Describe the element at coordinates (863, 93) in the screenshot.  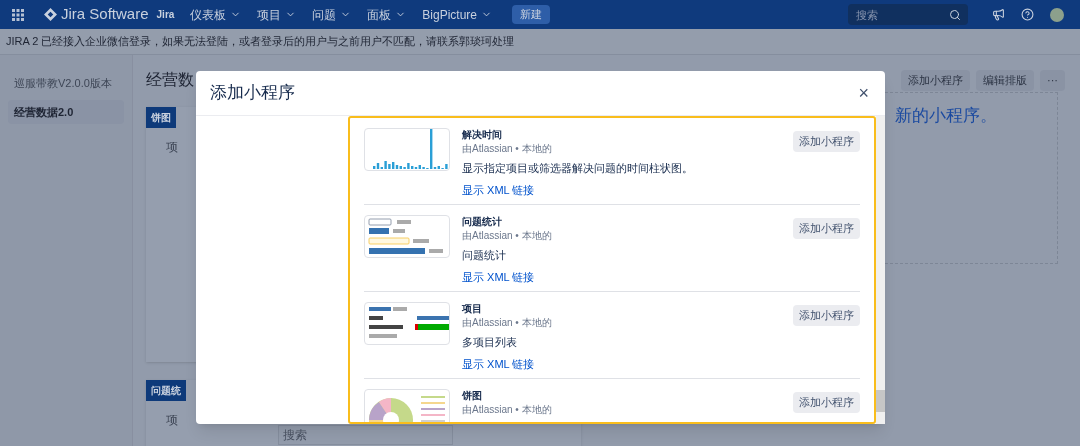
I see `close-button: ×` at that location.